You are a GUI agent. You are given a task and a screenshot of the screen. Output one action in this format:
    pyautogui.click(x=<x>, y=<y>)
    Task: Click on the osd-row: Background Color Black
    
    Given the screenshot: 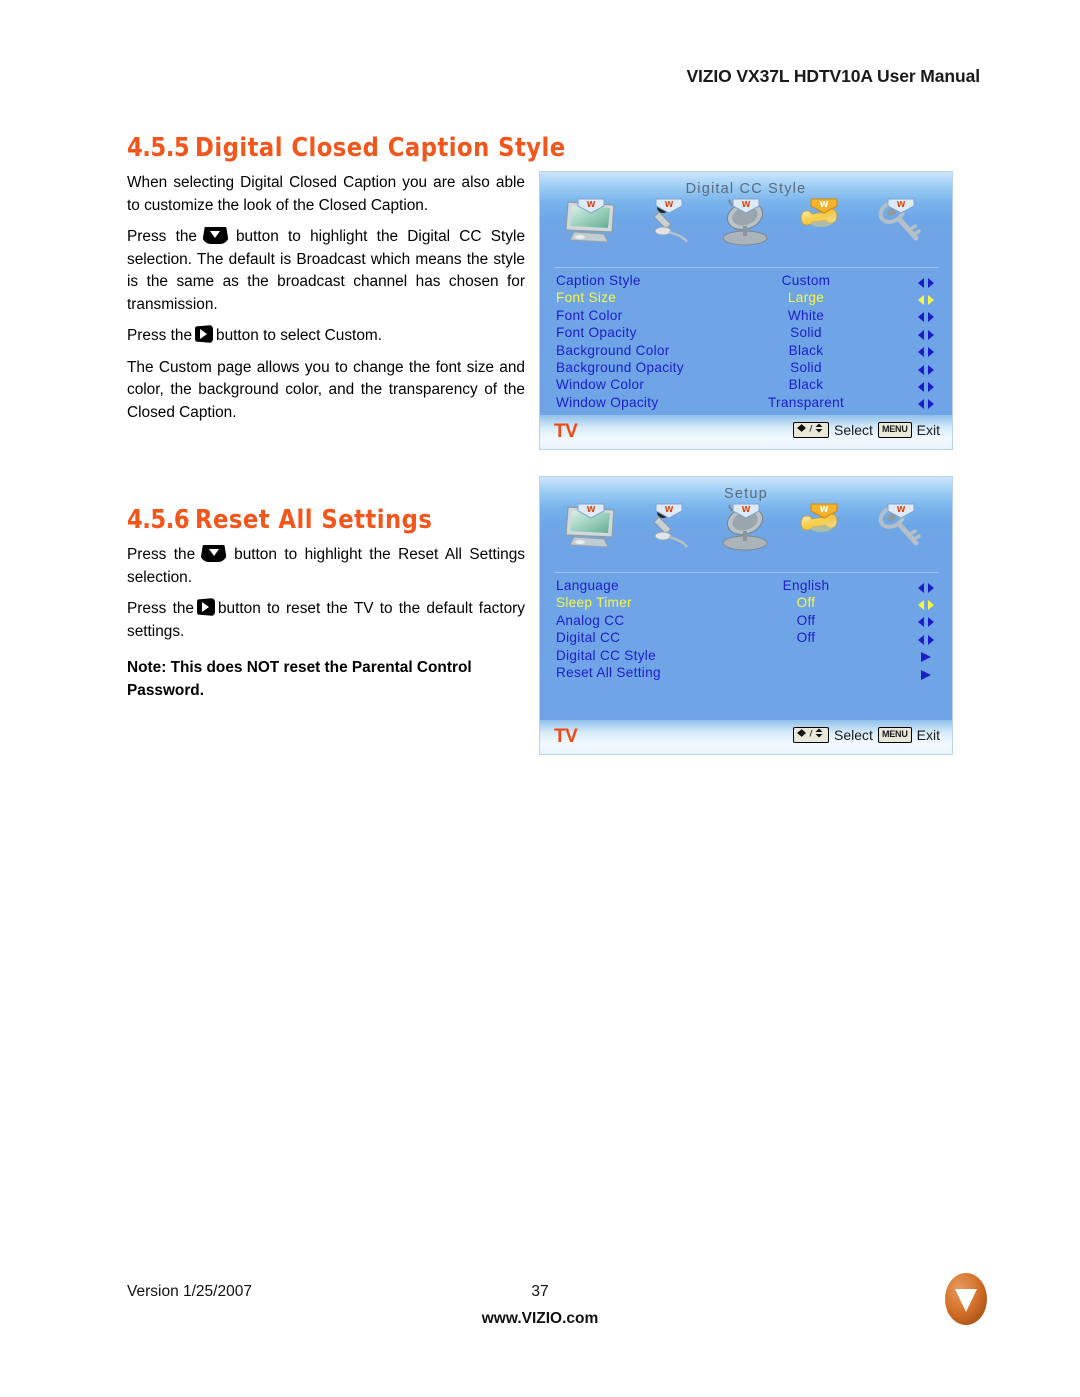 What is the action you would take?
    pyautogui.click(x=749, y=350)
    